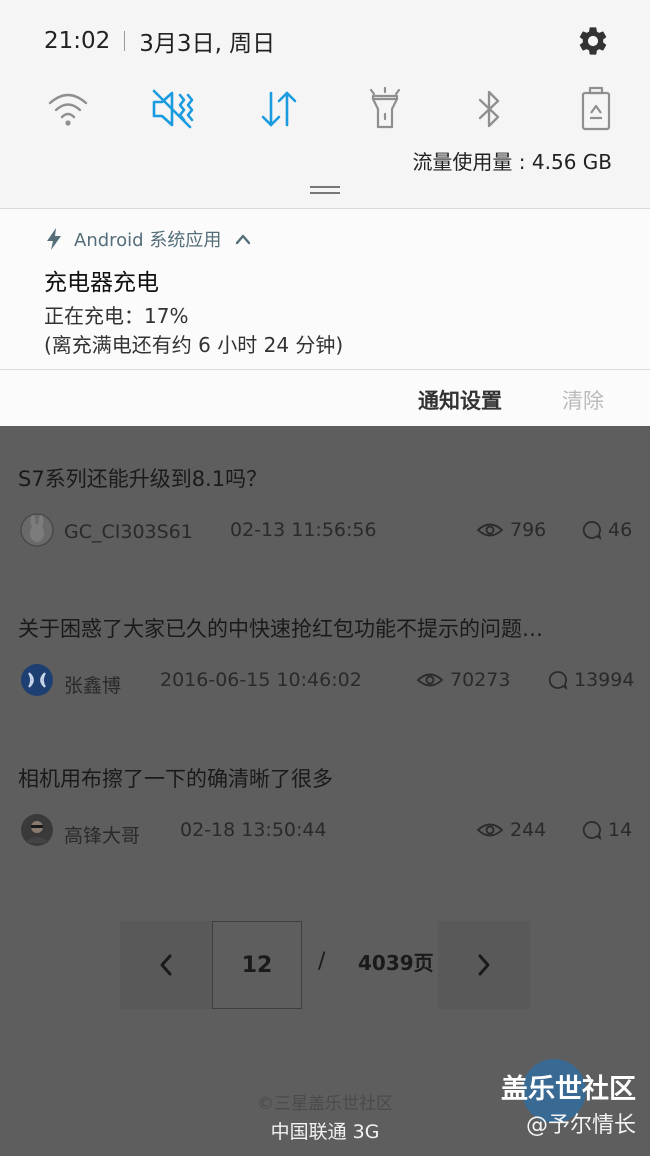  What do you see at coordinates (604, 680) in the screenshot?
I see `replies-count: 13994` at bounding box center [604, 680].